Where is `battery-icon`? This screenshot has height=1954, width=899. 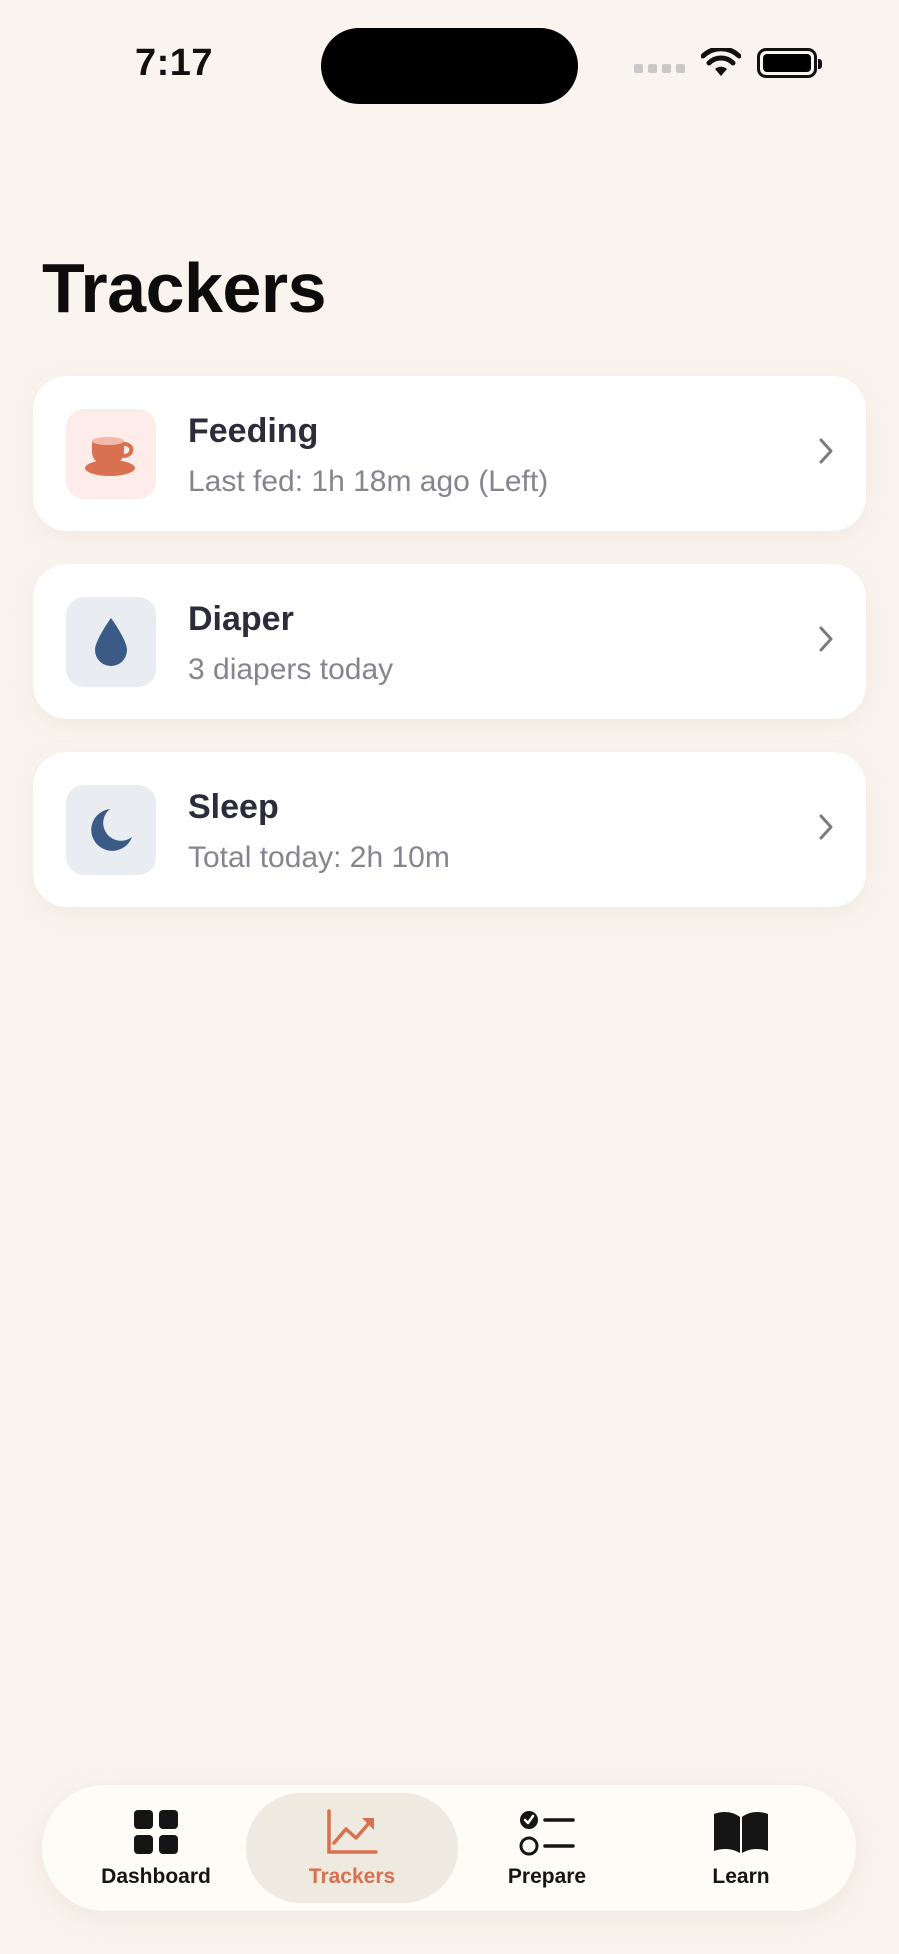 battery-icon is located at coordinates (789, 63).